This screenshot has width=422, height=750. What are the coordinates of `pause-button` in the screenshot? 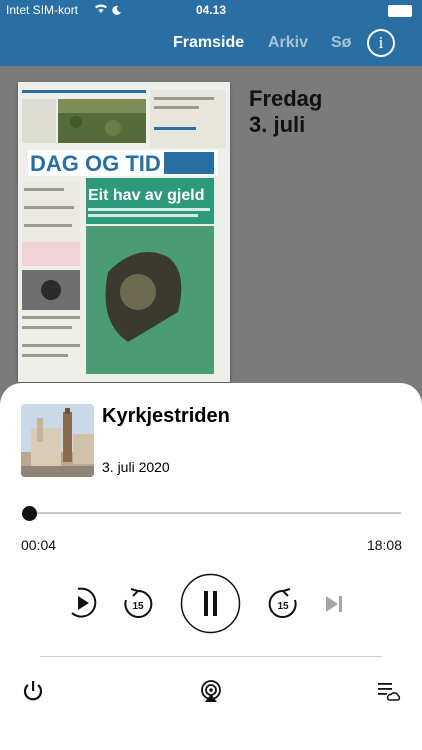 It's located at (210, 606).